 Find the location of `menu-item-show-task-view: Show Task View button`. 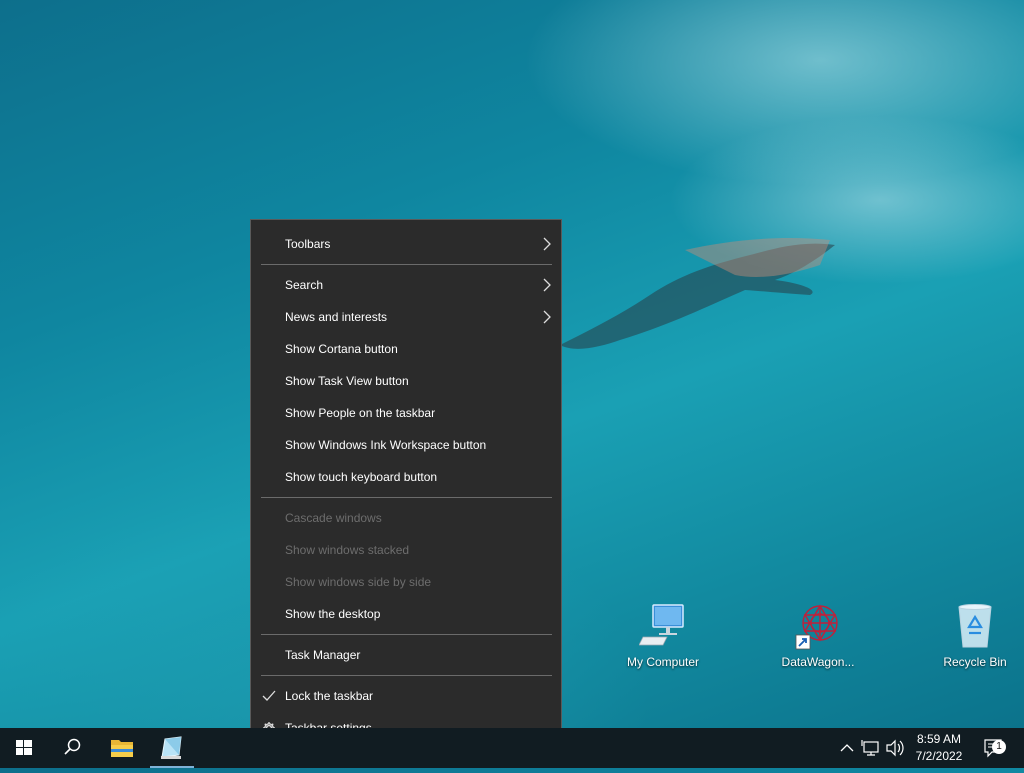

menu-item-show-task-view: Show Task View button is located at coordinates (406, 381).